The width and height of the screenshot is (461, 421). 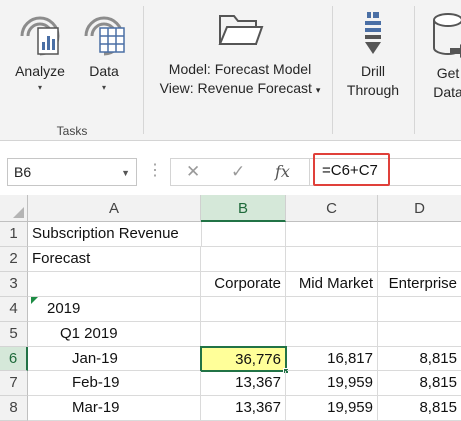 I want to click on get-data-label-2: Data, so click(x=447, y=92).